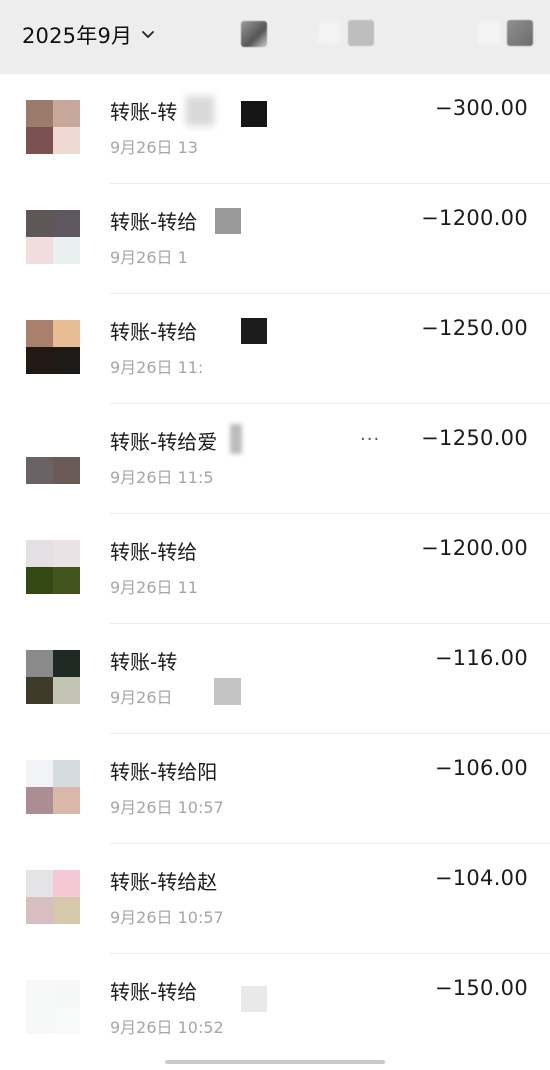 This screenshot has width=550, height=1070. Describe the element at coordinates (481, 658) in the screenshot. I see `transaction-amount: −116.00` at that location.